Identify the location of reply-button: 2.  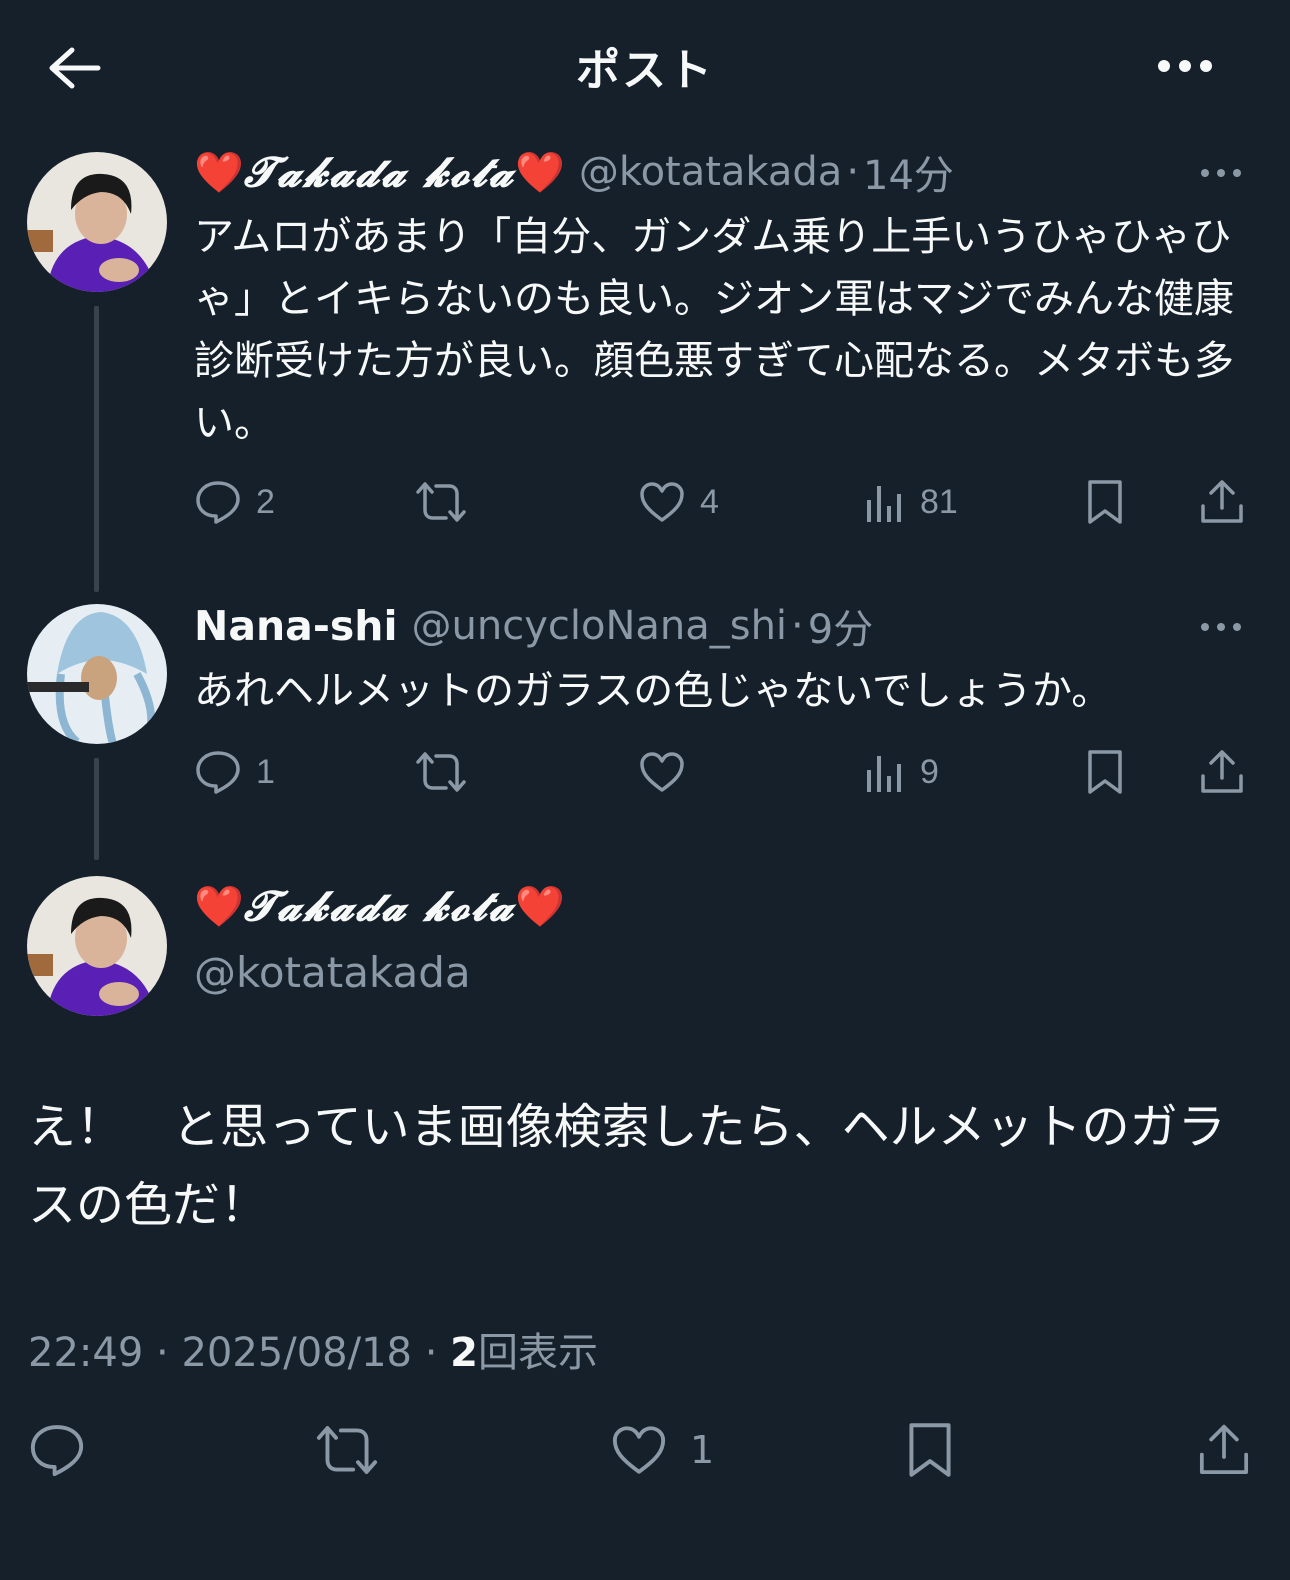
(234, 502).